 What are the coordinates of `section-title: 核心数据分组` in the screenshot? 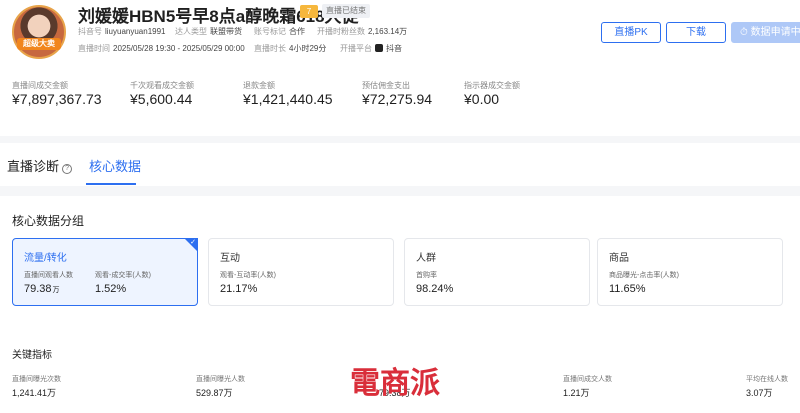 It's located at (48, 221).